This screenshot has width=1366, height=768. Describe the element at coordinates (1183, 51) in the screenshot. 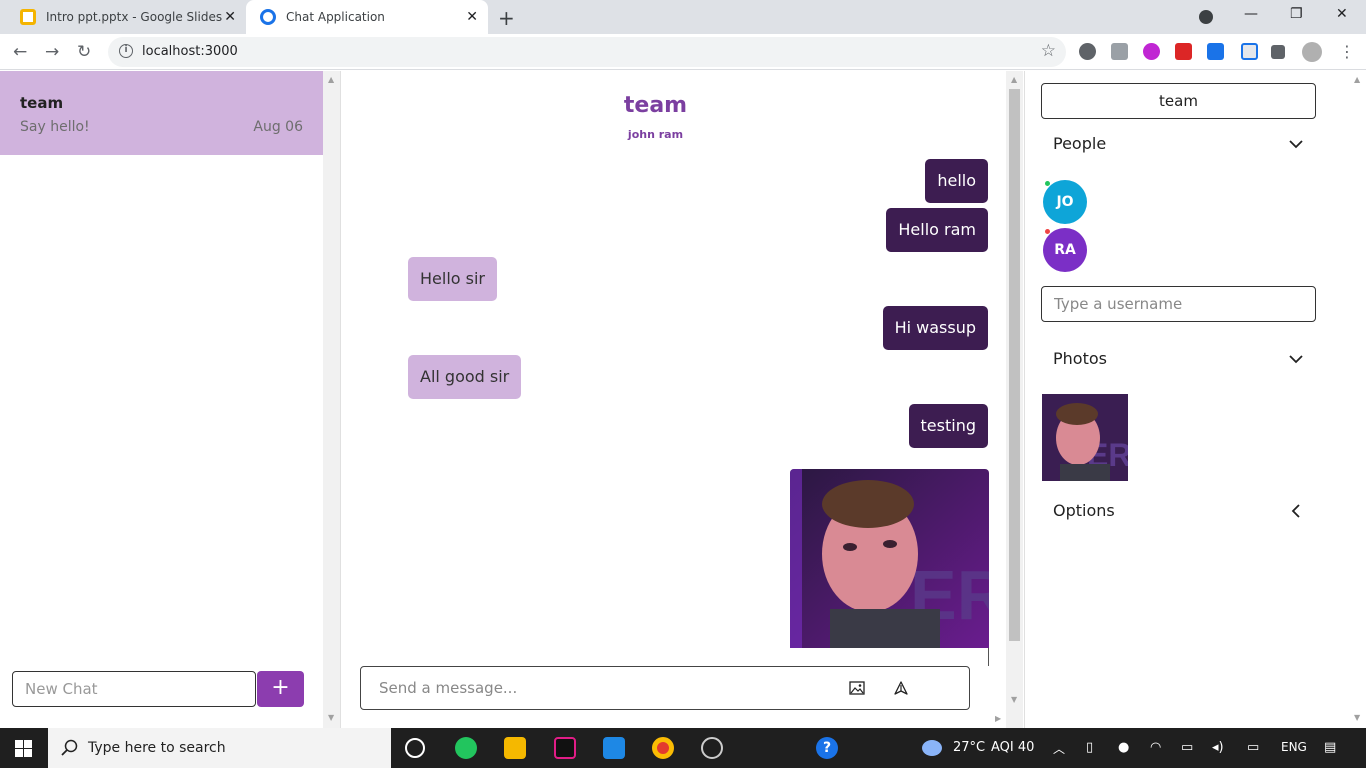

I see `extension-red-icon` at that location.